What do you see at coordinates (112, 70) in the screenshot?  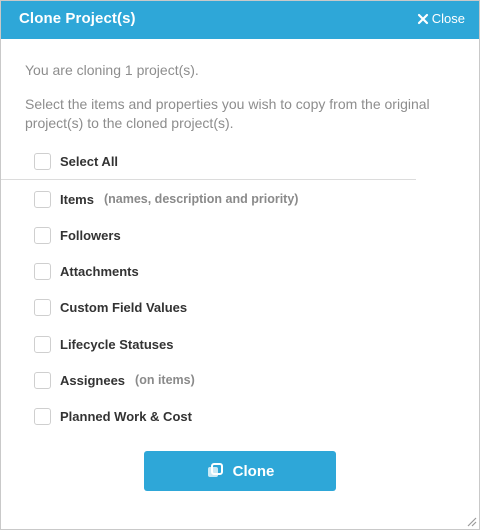 I see `cloning-count-text: You are cloning 1 project(s).` at bounding box center [112, 70].